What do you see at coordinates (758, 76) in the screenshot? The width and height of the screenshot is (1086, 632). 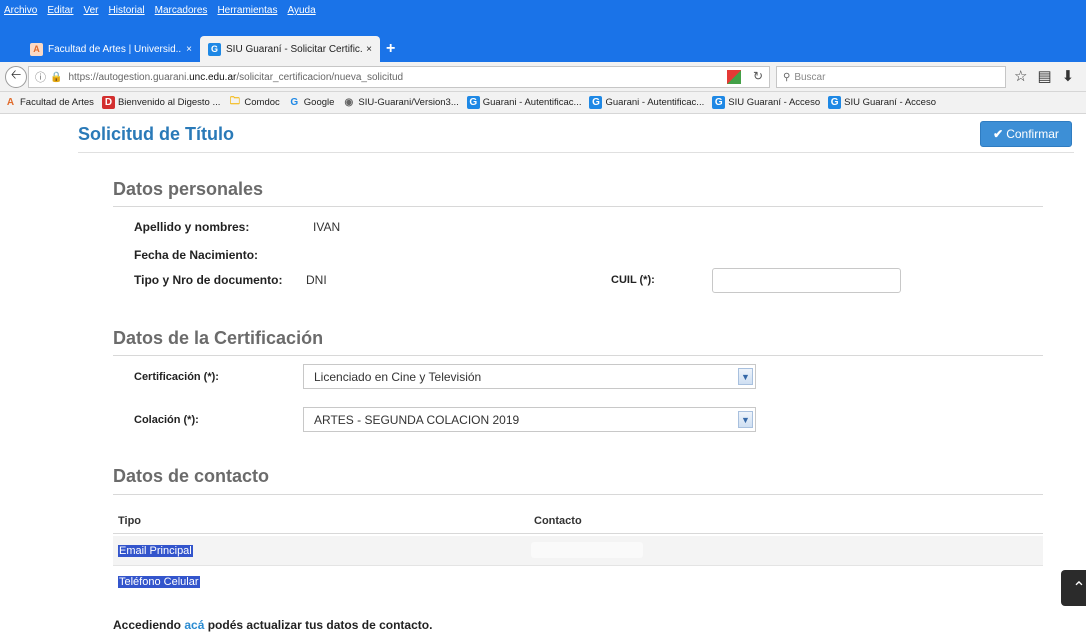 I see `reload-icon: ↻` at bounding box center [758, 76].